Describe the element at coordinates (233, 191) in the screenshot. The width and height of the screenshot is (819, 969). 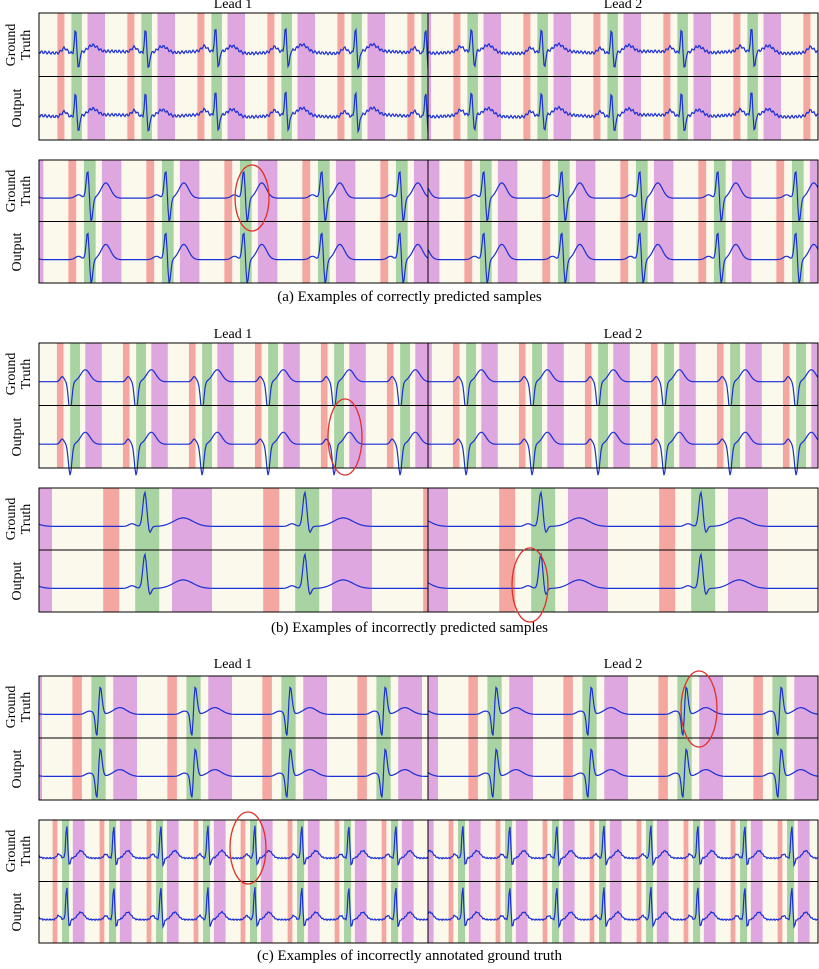
I see `panel-4-bg` at that location.